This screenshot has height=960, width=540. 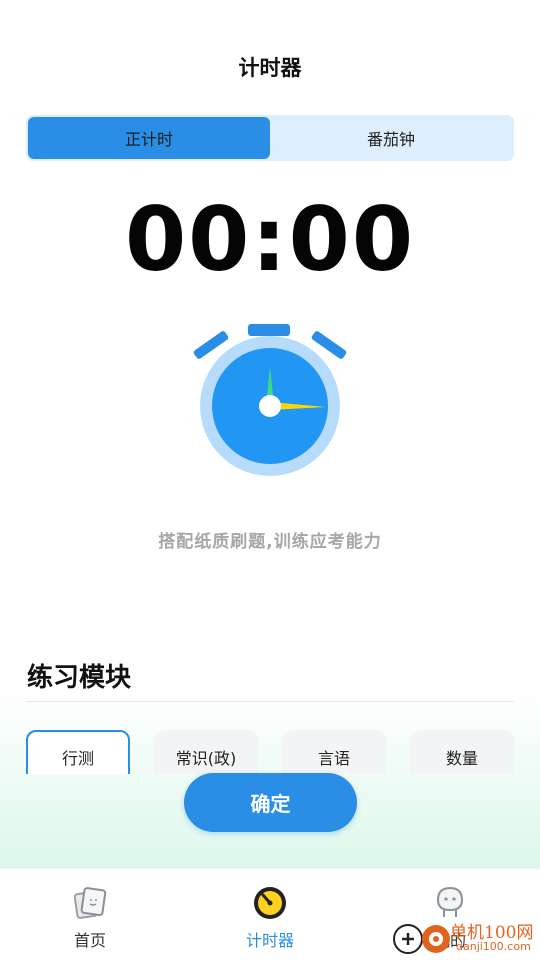 I want to click on stopwatch-crown, so click(x=269, y=330).